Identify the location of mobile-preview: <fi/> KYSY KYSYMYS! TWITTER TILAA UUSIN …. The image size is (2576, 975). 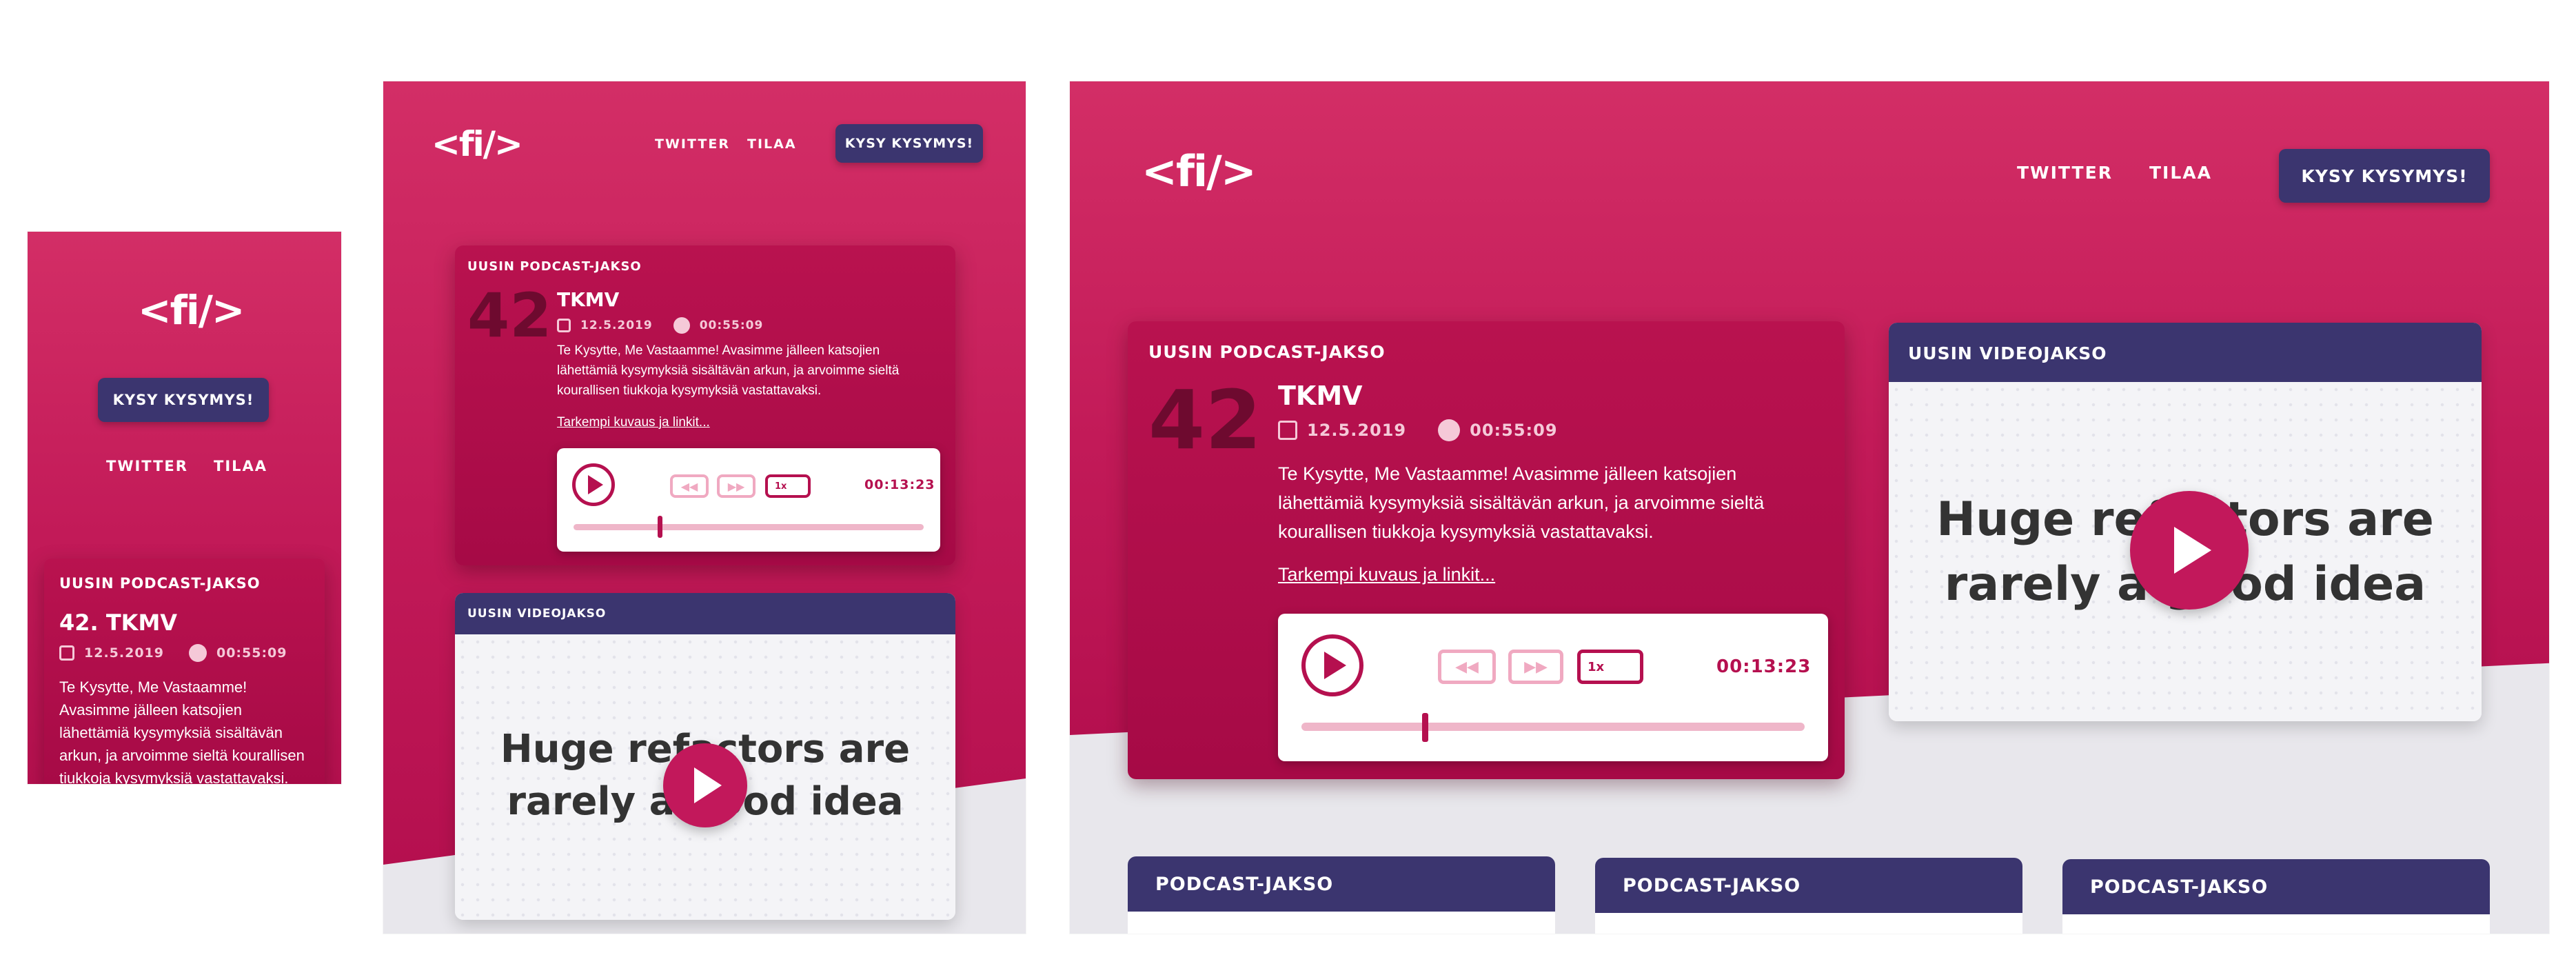
(184, 508).